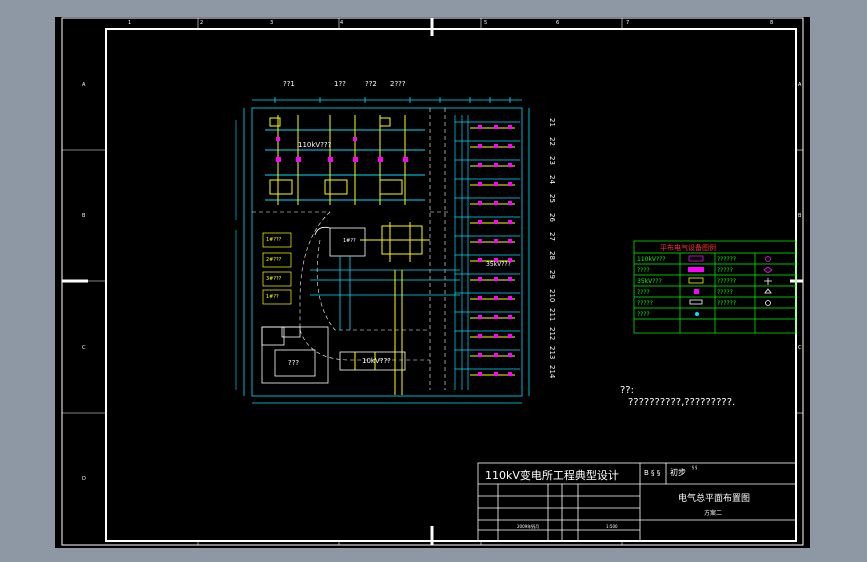 This screenshot has width=867, height=562. What do you see at coordinates (552, 353) in the screenshot?
I see `bay-number: 213` at bounding box center [552, 353].